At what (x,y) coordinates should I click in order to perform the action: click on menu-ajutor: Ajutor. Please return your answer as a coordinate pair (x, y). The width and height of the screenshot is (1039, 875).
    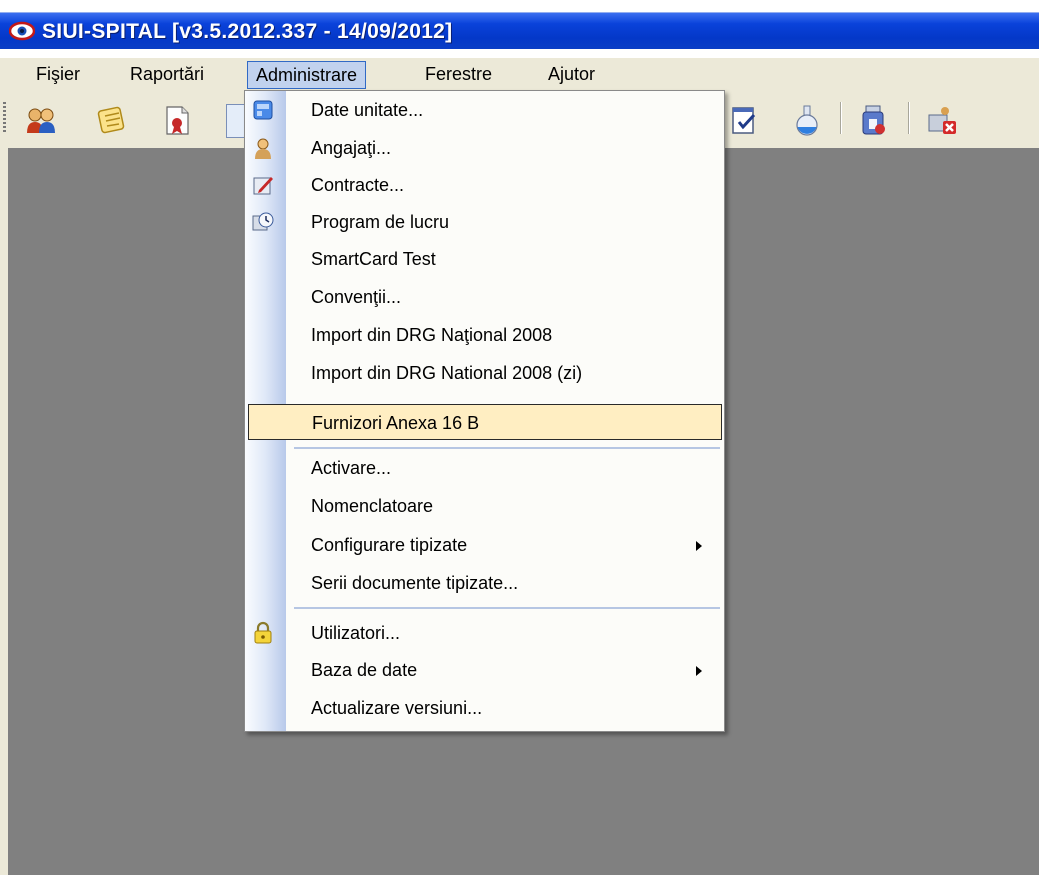
    Looking at the image, I should click on (571, 74).